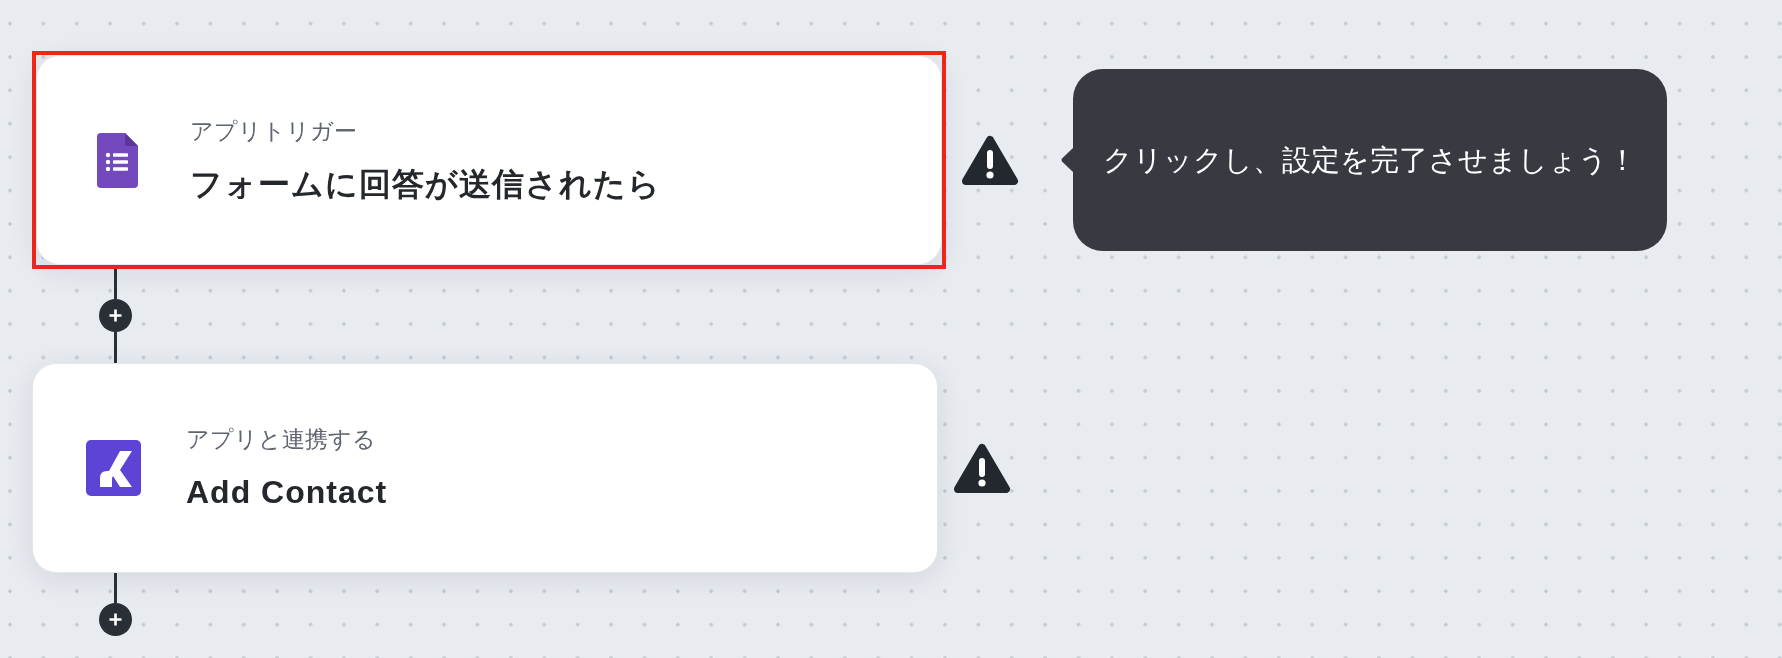 The width and height of the screenshot is (1782, 658). Describe the element at coordinates (1370, 160) in the screenshot. I see `tooltip-text: クリックし、設定を完了させましょう！` at that location.